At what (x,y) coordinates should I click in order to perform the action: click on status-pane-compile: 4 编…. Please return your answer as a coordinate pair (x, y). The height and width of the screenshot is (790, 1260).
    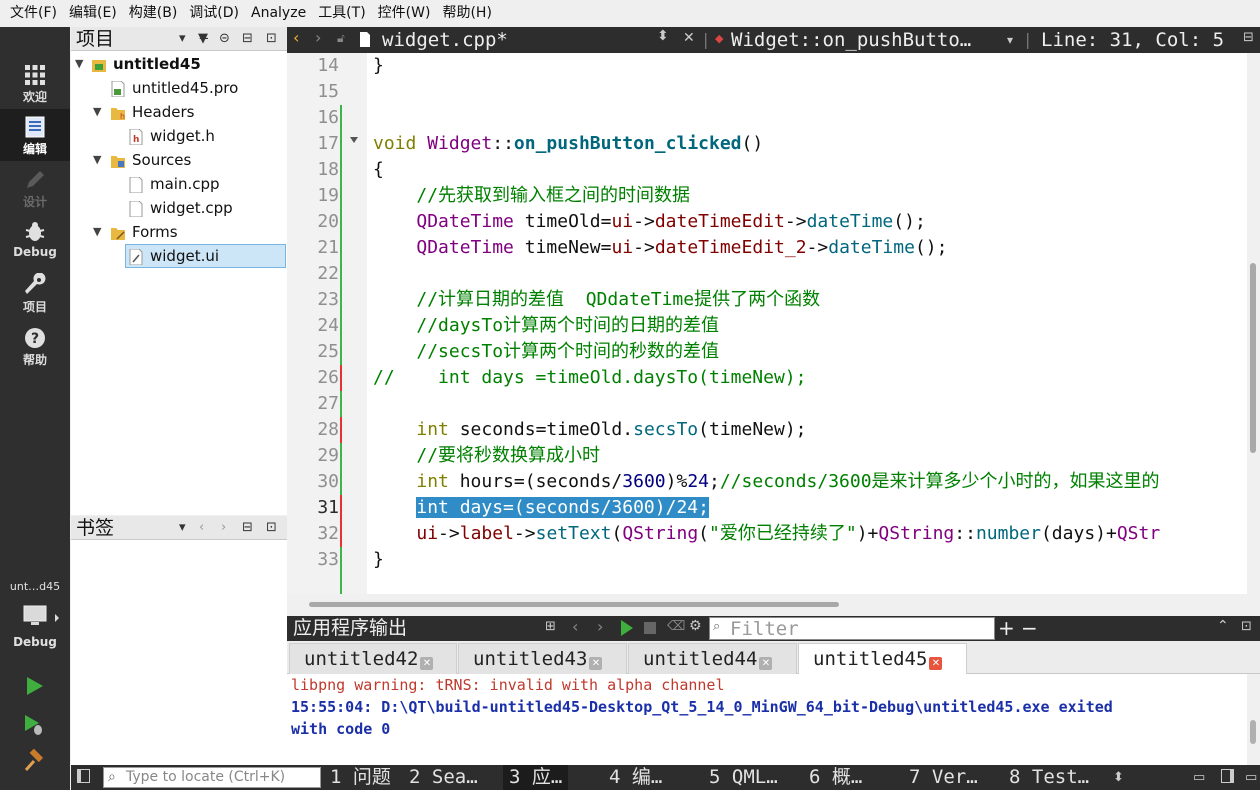
    Looking at the image, I should click on (635, 777).